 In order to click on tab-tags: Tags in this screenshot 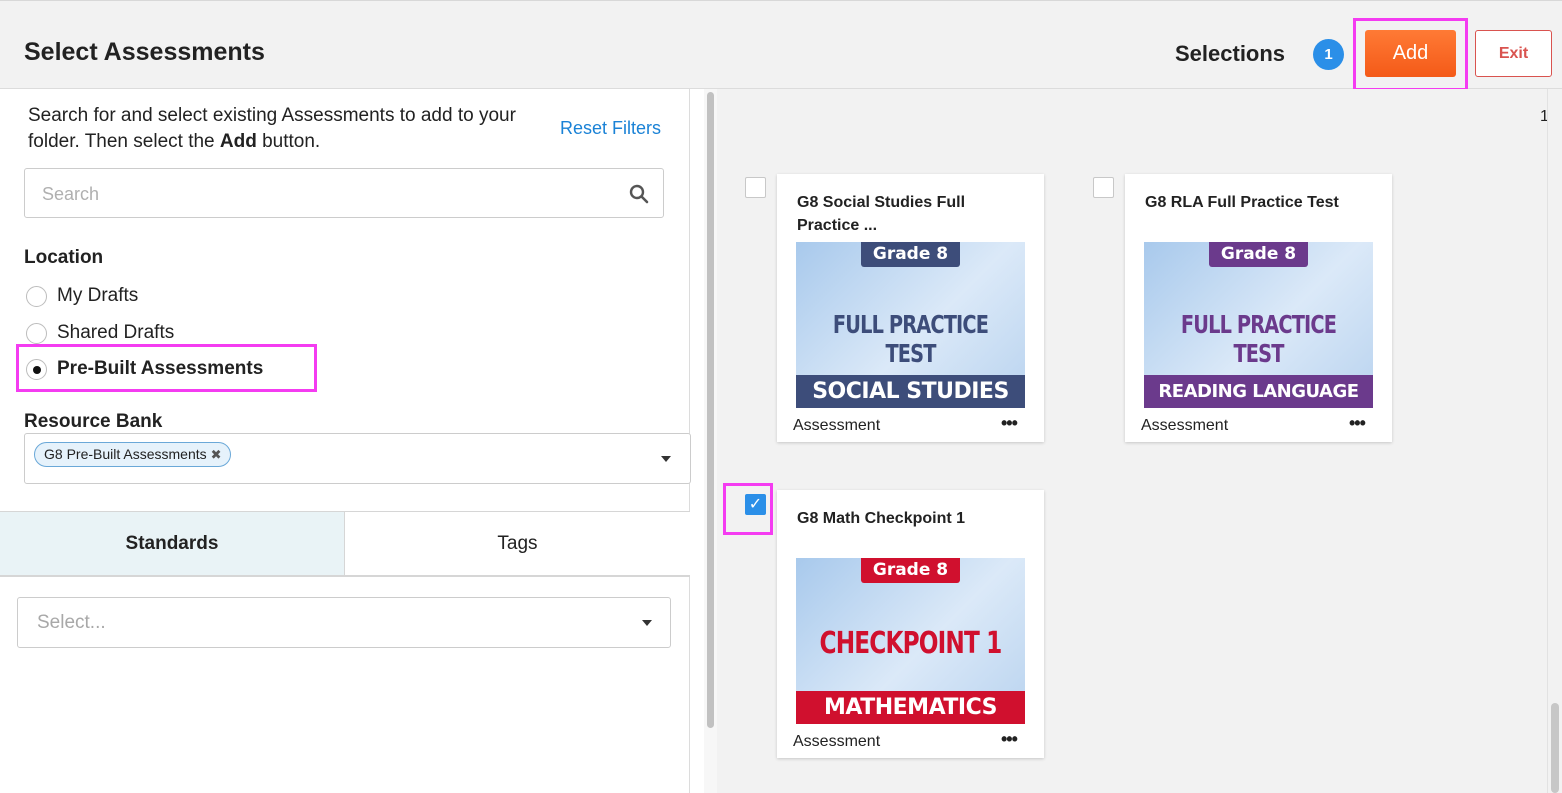, I will do `click(517, 544)`.